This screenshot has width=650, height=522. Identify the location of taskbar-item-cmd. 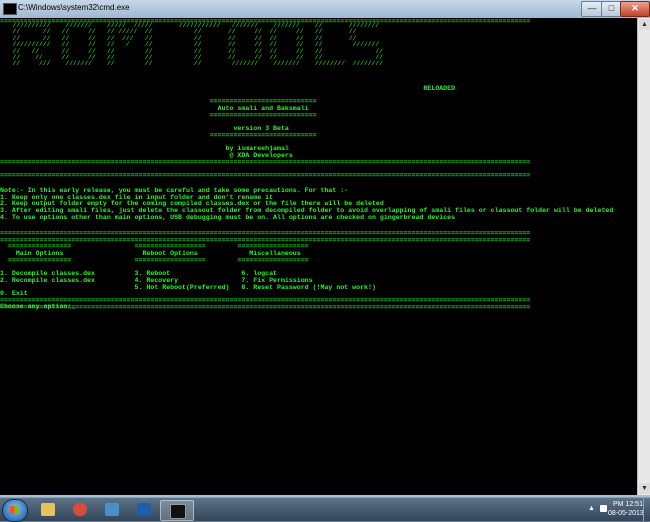
(177, 510).